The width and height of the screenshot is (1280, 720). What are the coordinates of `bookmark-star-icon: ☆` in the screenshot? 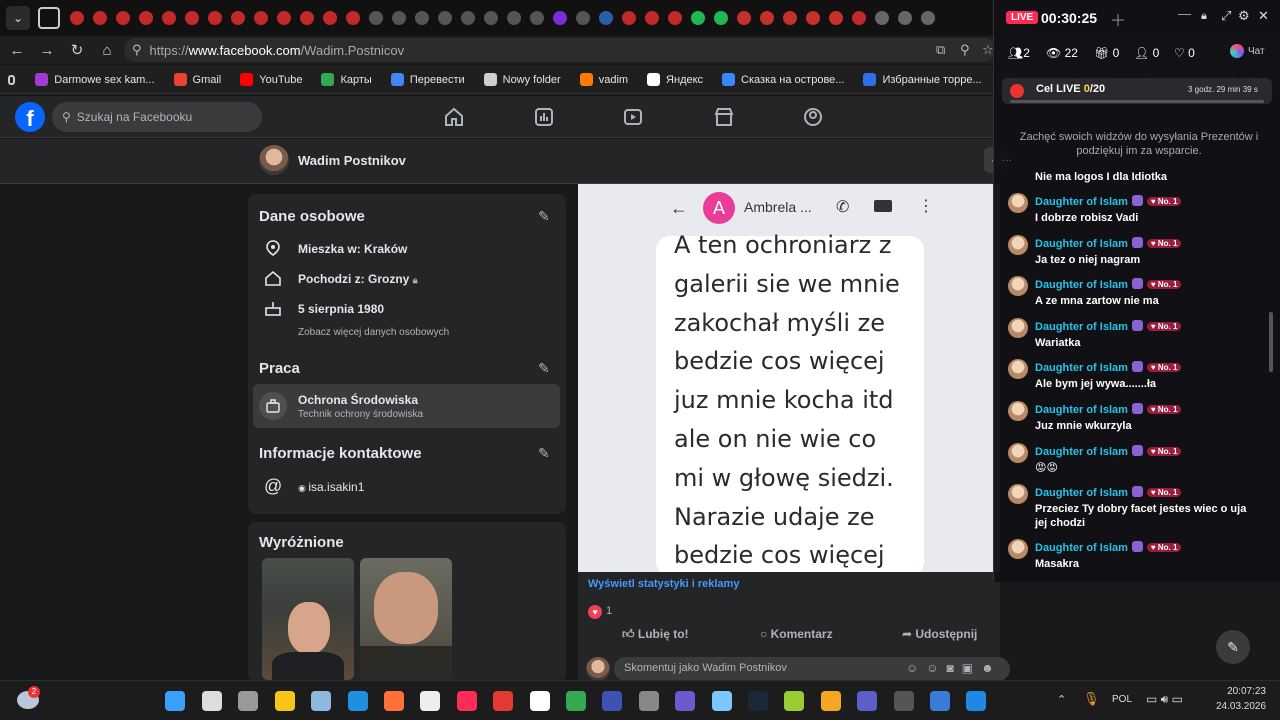 It's located at (988, 50).